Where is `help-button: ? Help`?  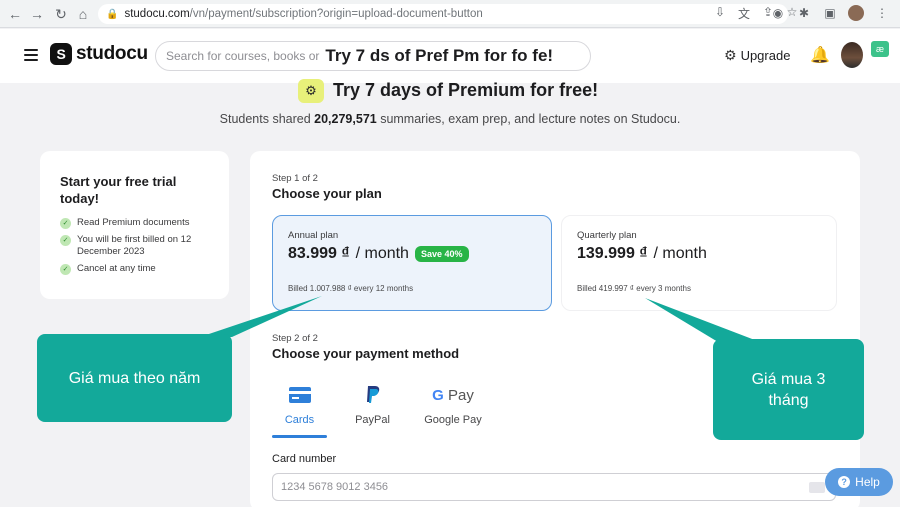
help-button: ? Help is located at coordinates (859, 482).